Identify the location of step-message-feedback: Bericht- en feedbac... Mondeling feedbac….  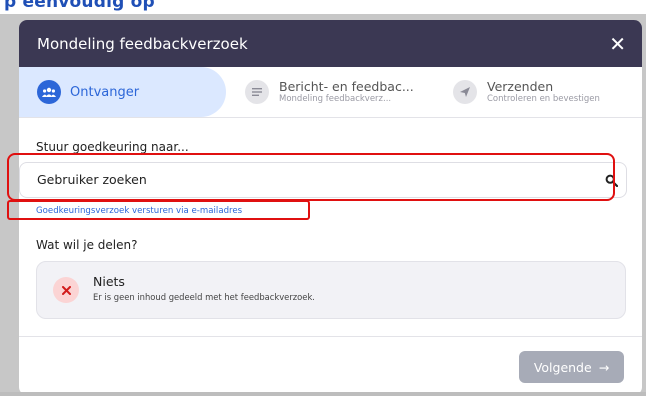
(329, 92).